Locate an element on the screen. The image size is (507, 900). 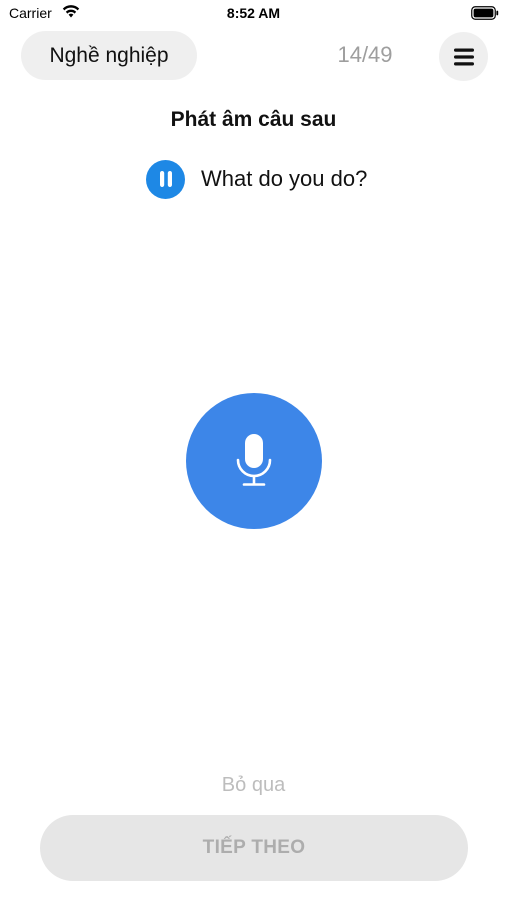
topic-title: Nghề nghiệp is located at coordinates (109, 55).